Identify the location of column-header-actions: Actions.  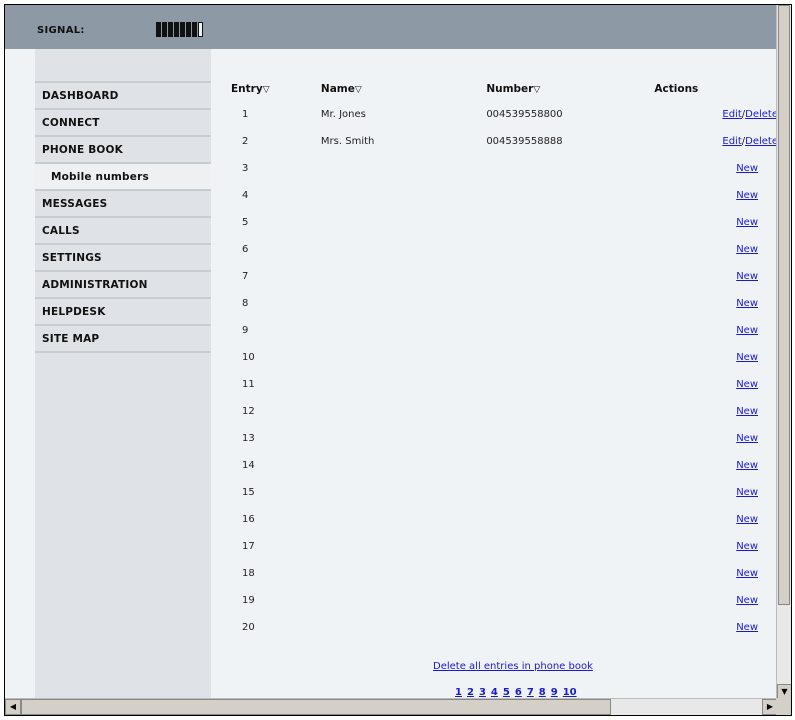
(676, 89).